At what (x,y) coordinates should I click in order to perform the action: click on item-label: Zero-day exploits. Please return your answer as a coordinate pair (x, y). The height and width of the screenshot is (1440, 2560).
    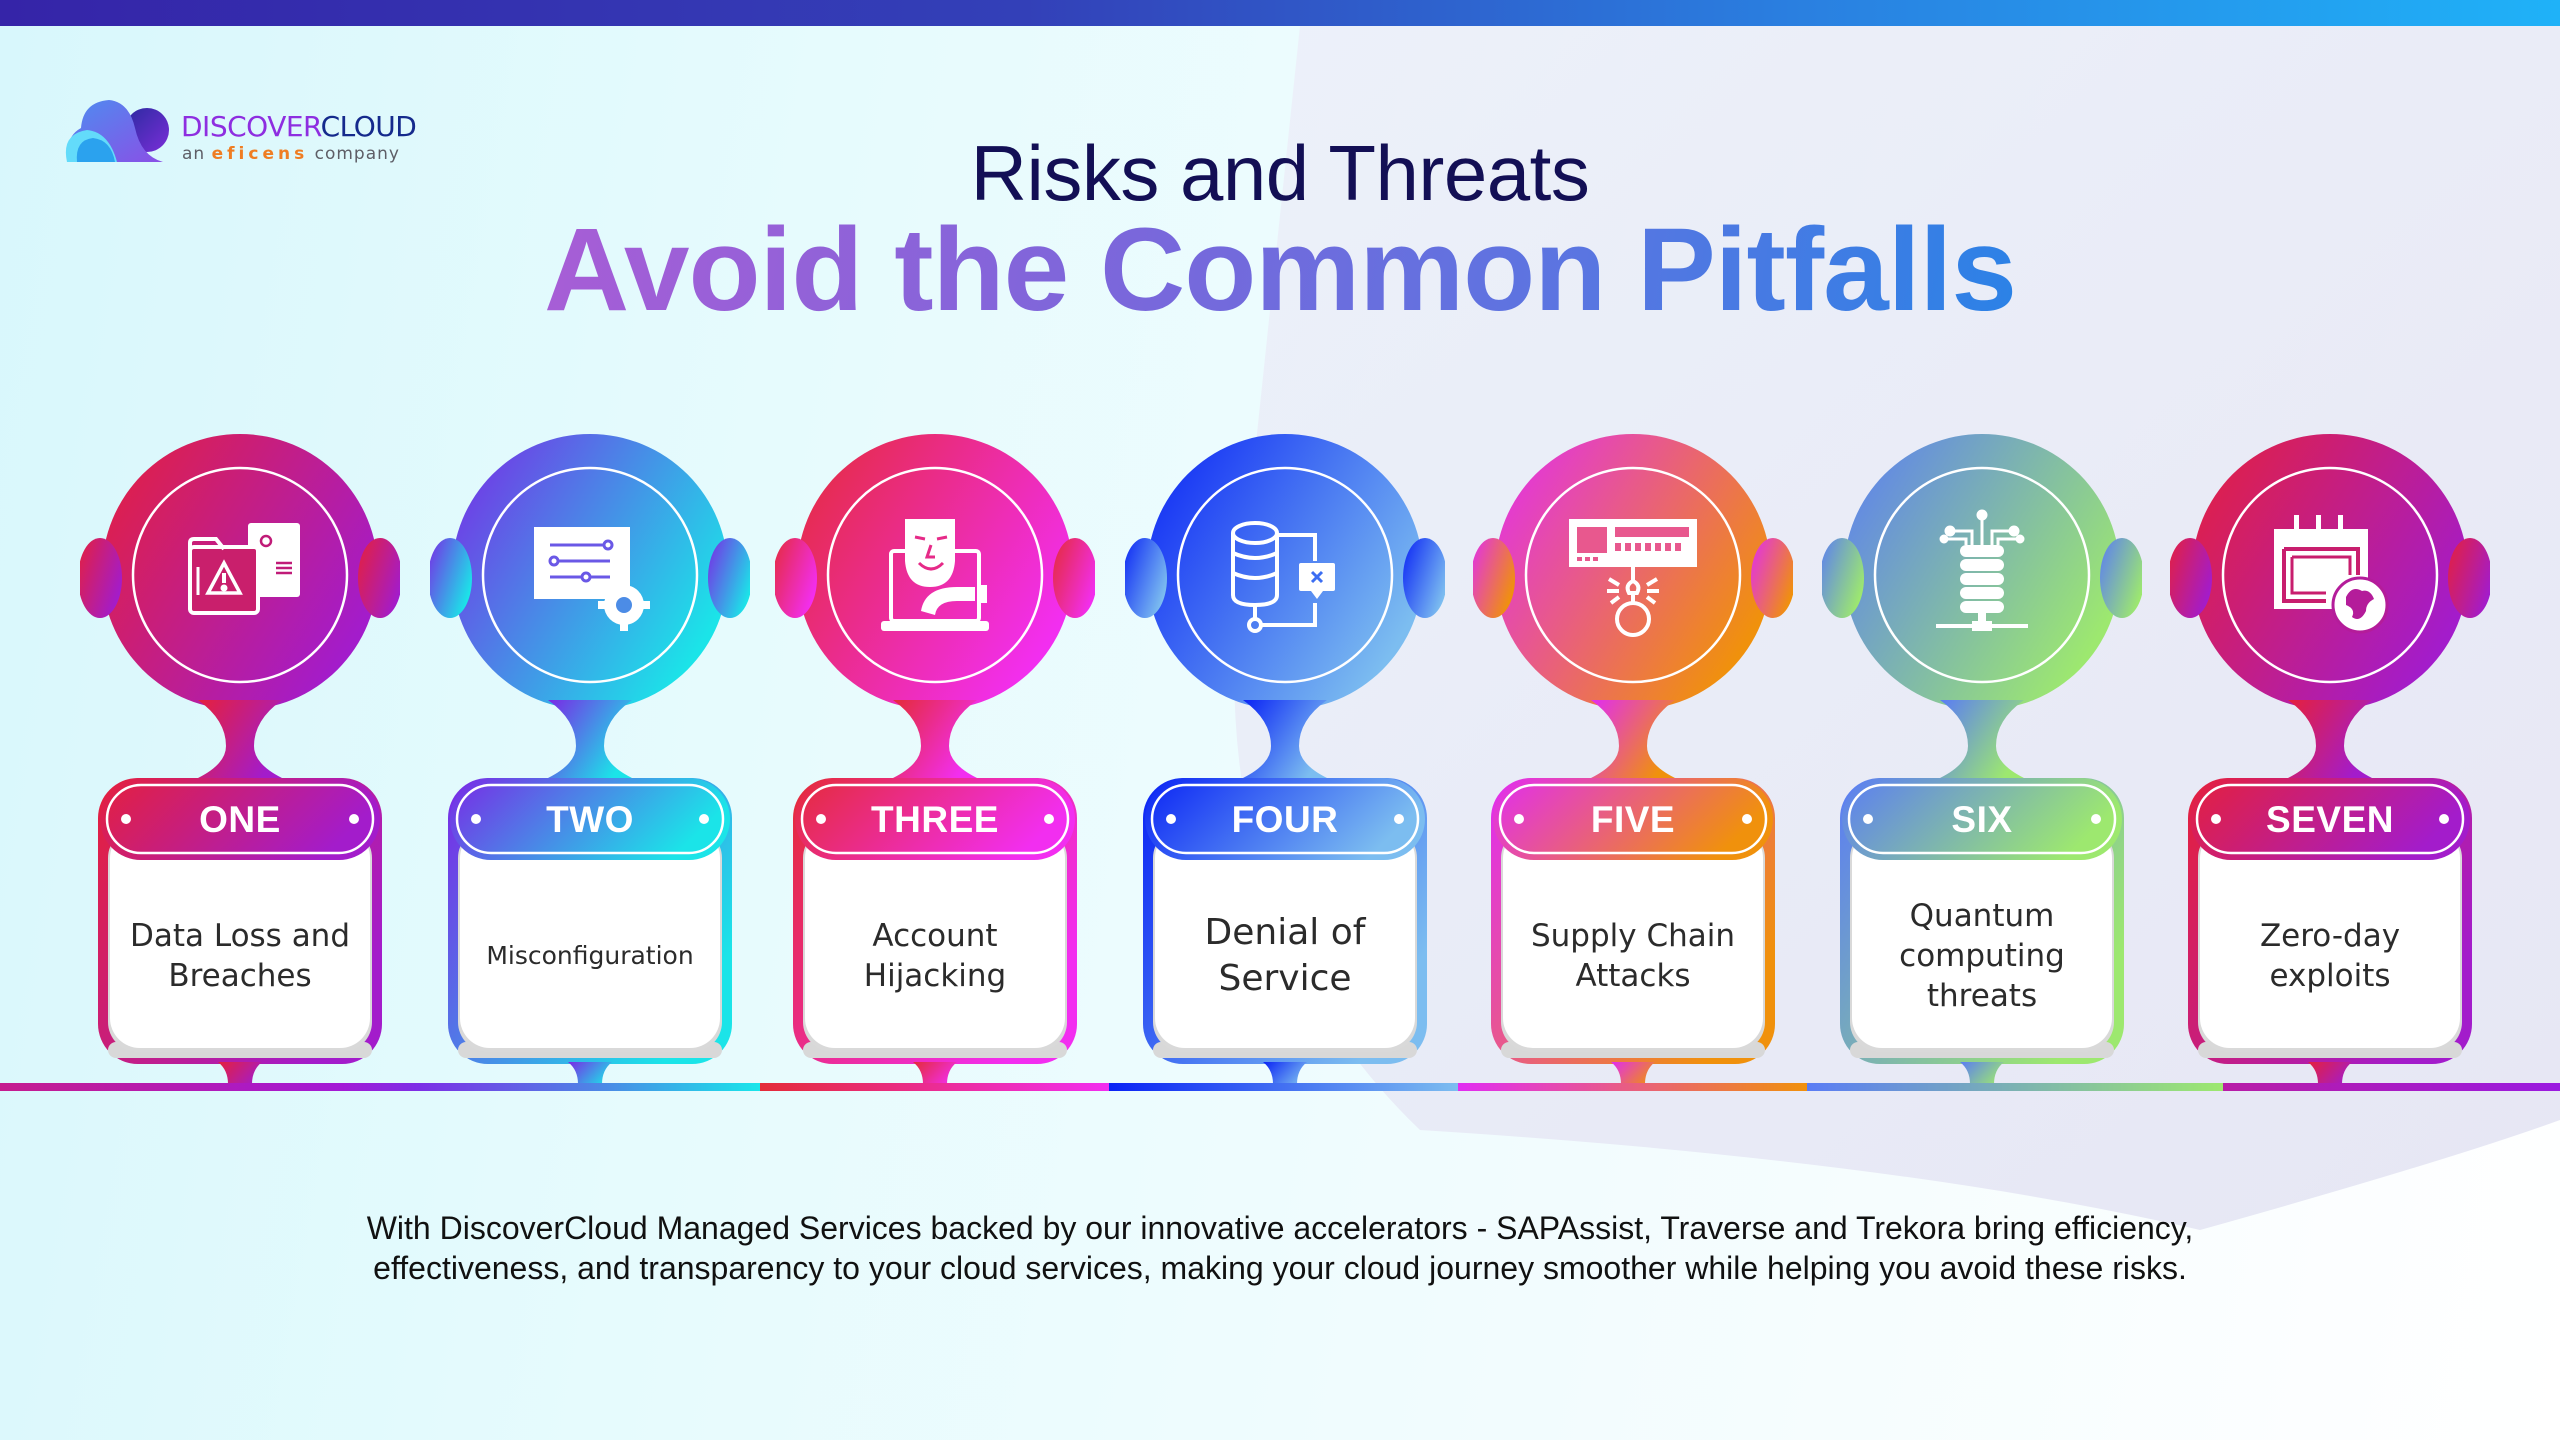
    Looking at the image, I should click on (2330, 956).